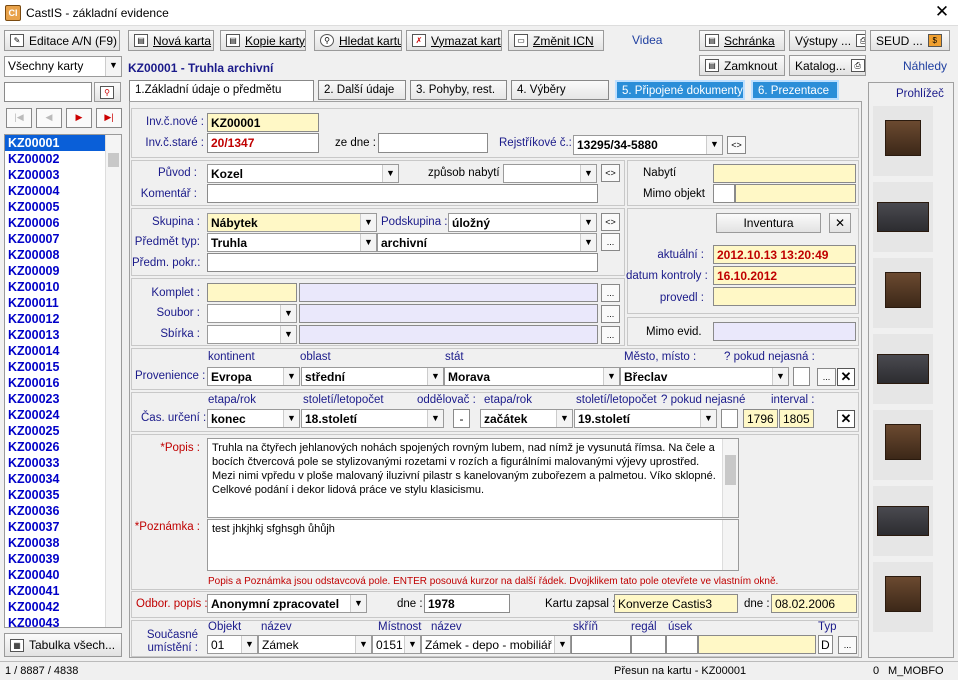 The width and height of the screenshot is (958, 680). Describe the element at coordinates (680, 90) in the screenshot. I see `tab-dokumenty: 5. Připojené dokumenty` at that location.